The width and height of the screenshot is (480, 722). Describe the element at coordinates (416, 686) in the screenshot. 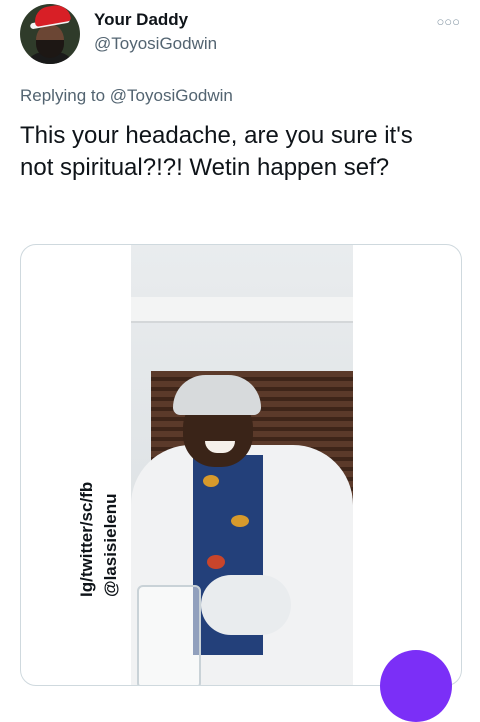

I see `floating-action-button` at that location.